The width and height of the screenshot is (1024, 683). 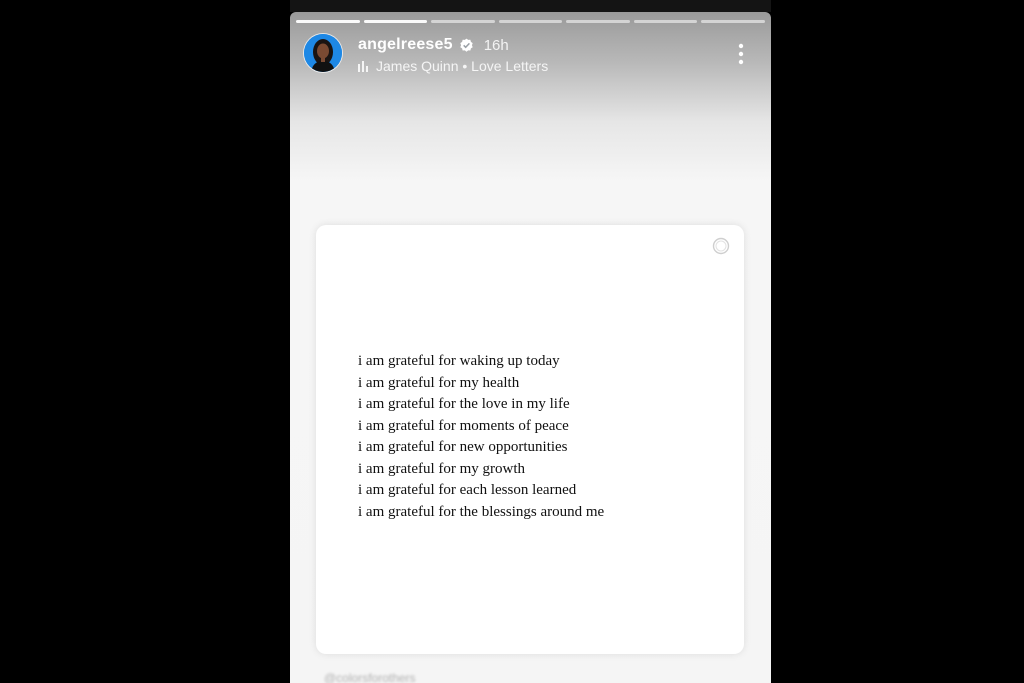 I want to click on avatar, so click(x=323, y=53).